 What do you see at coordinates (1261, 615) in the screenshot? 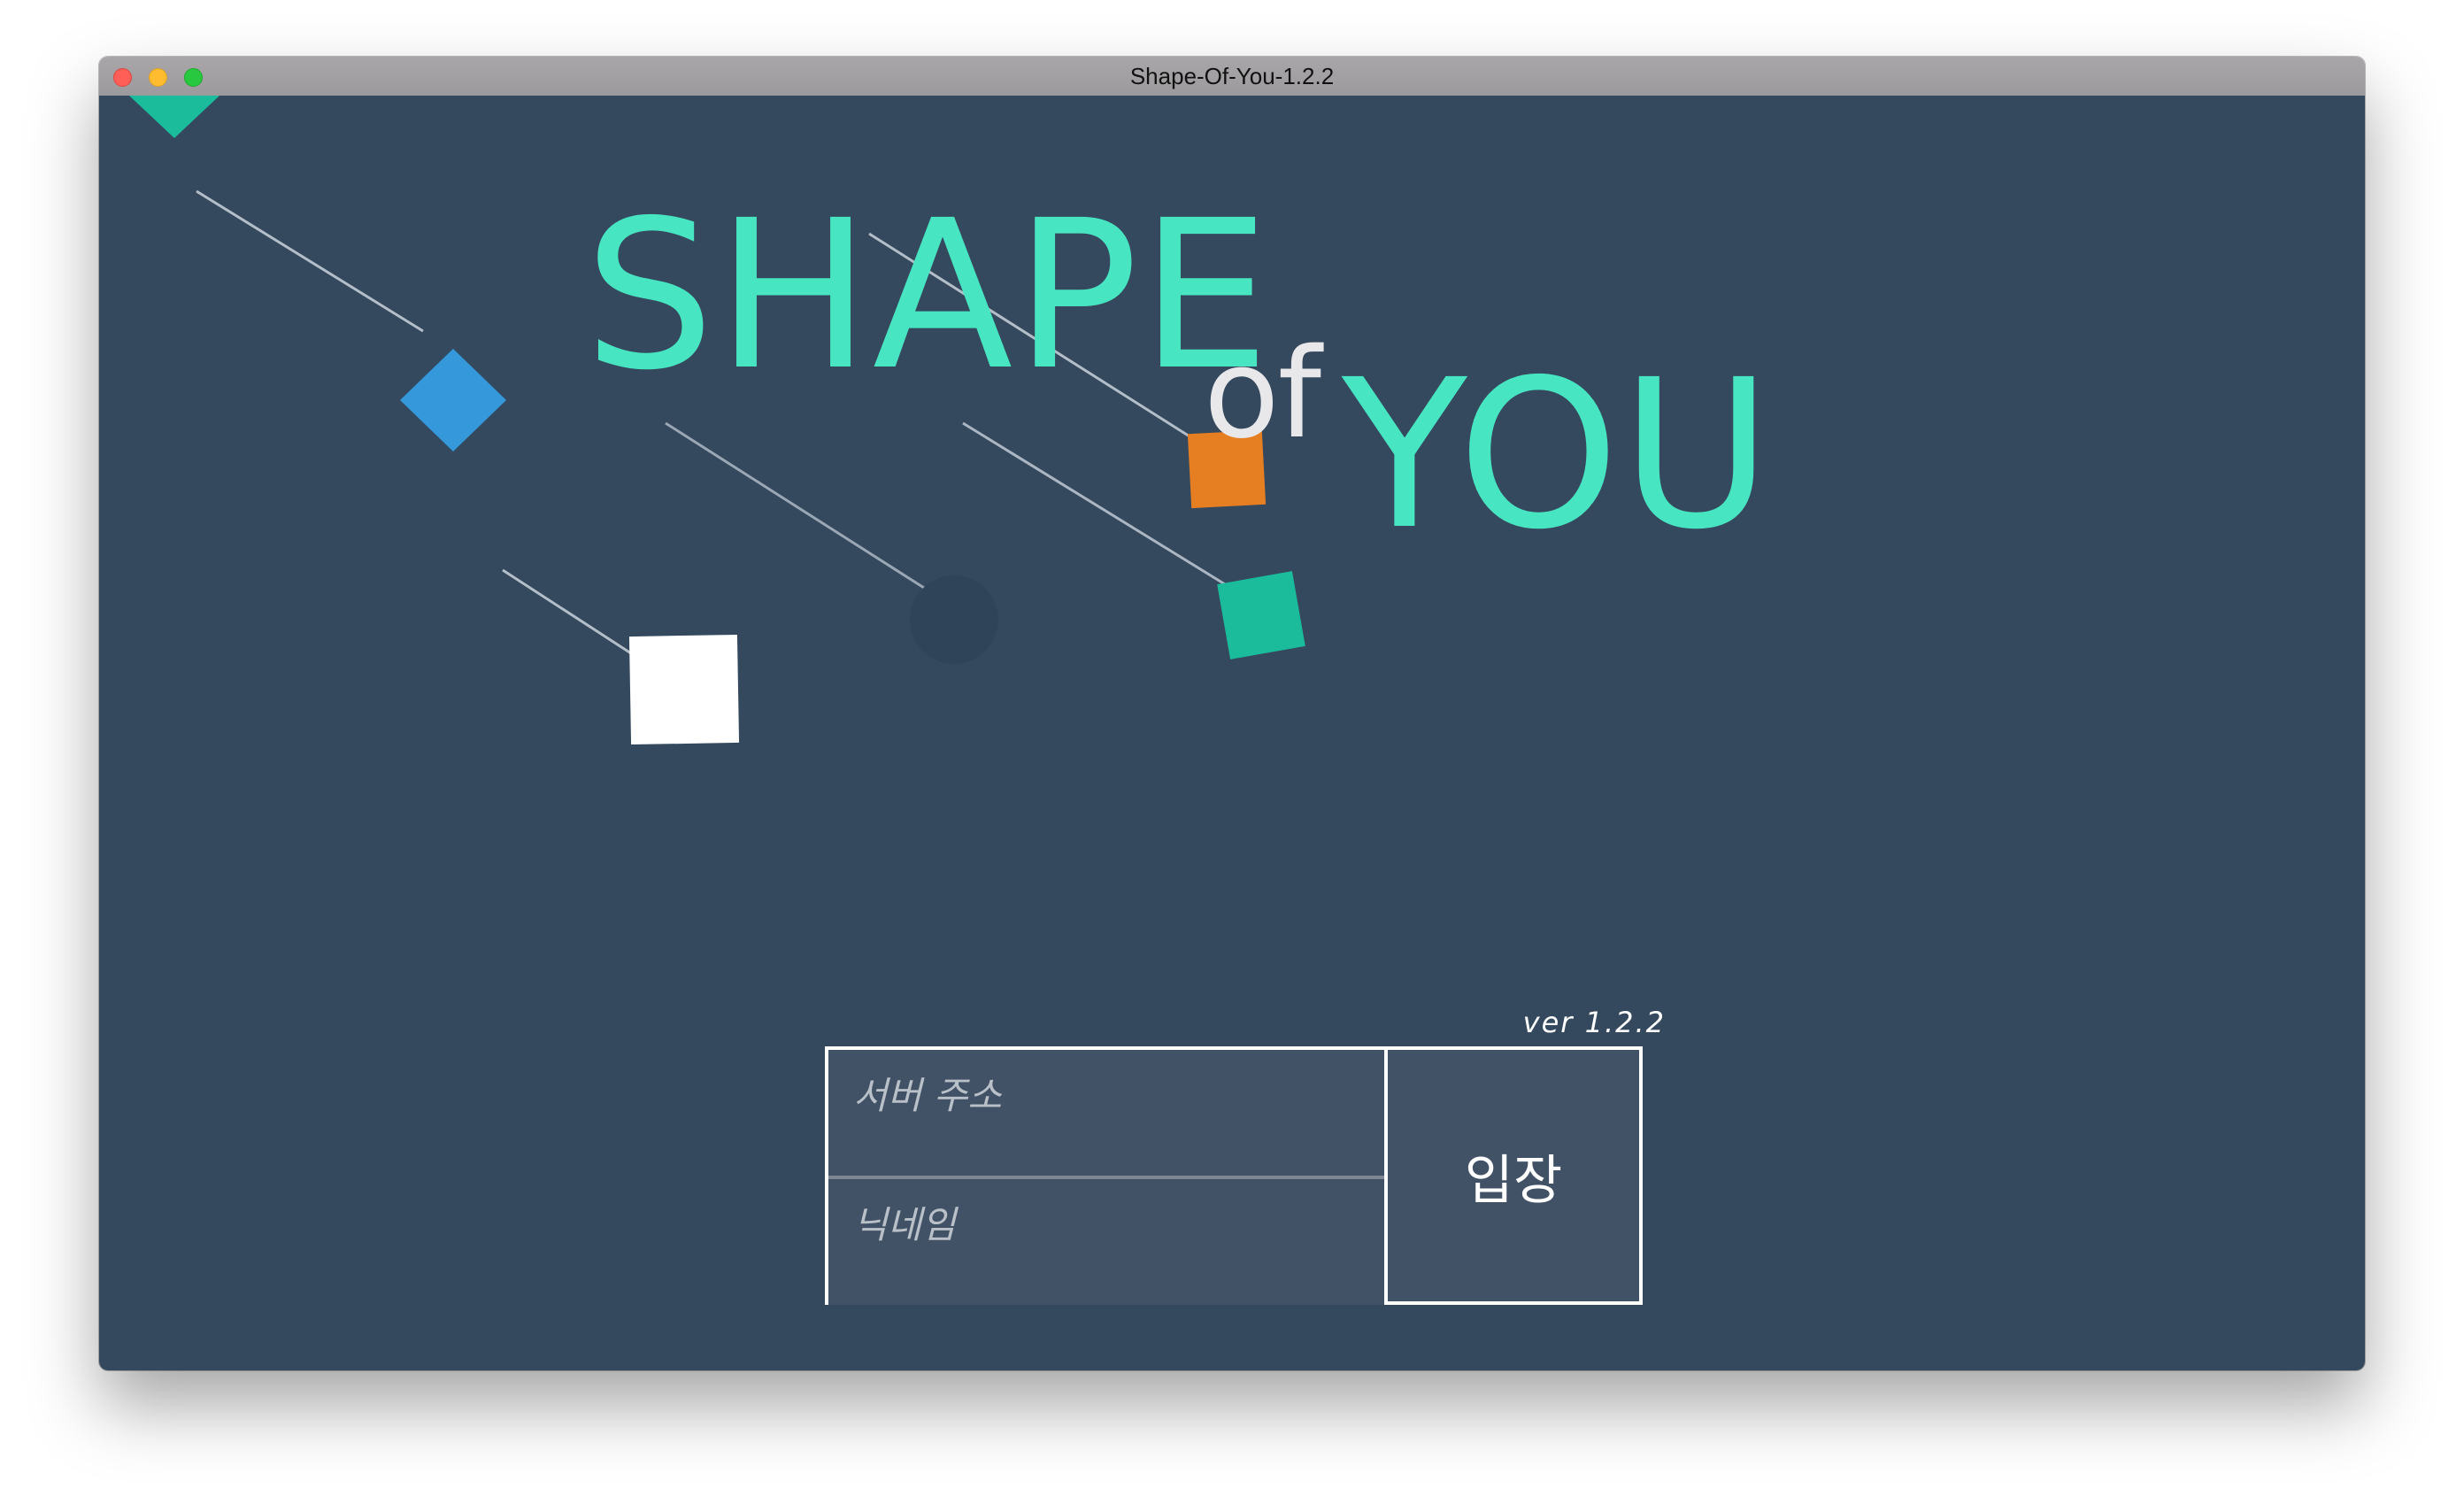
I see `green-square-shape` at bounding box center [1261, 615].